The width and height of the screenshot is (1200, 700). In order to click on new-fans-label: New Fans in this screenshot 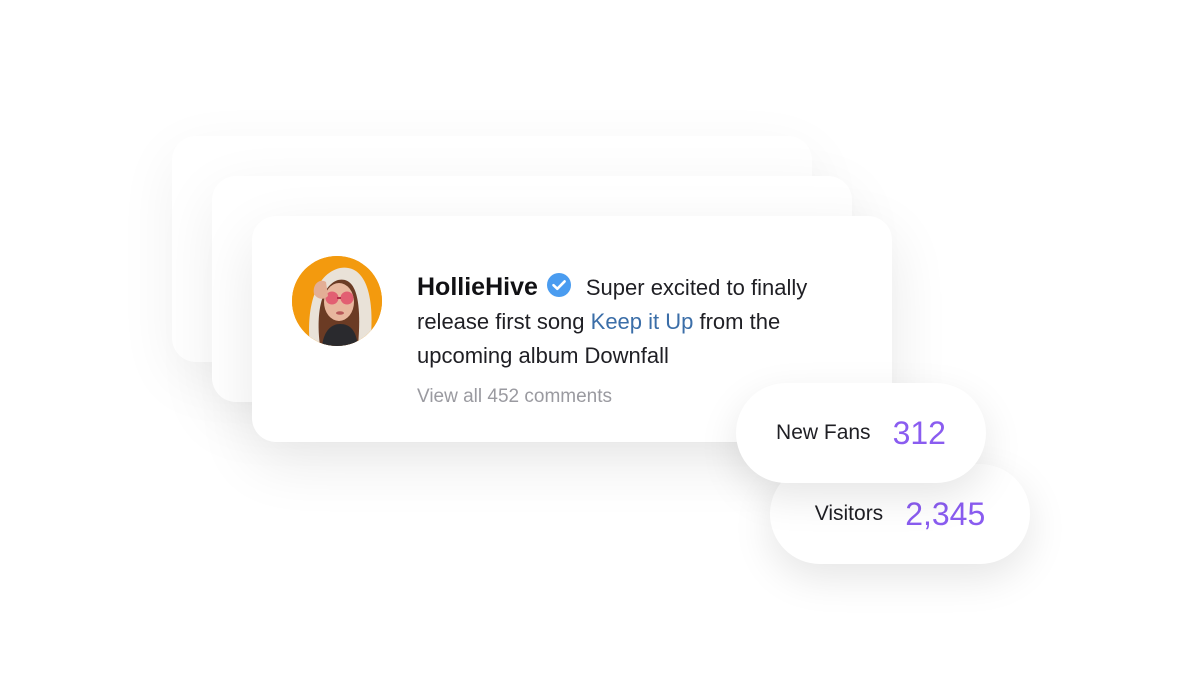, I will do `click(823, 432)`.